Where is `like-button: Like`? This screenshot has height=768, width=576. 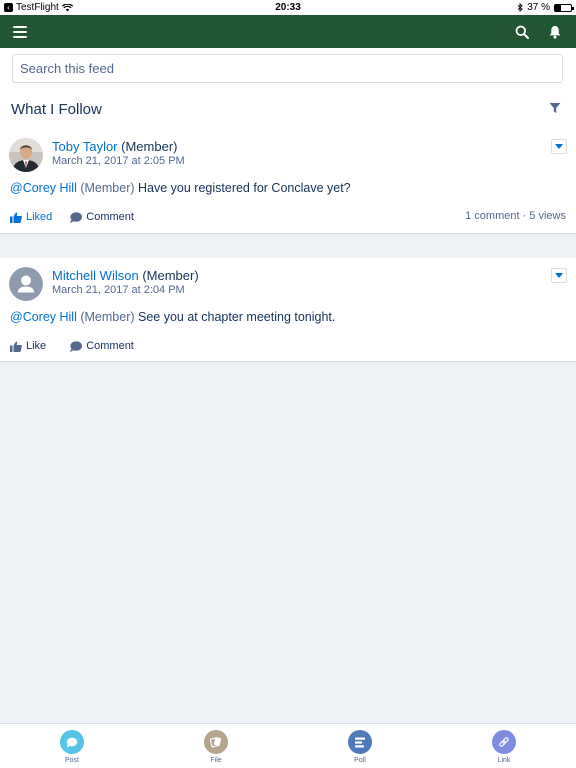
like-button: Like is located at coordinates (28, 346).